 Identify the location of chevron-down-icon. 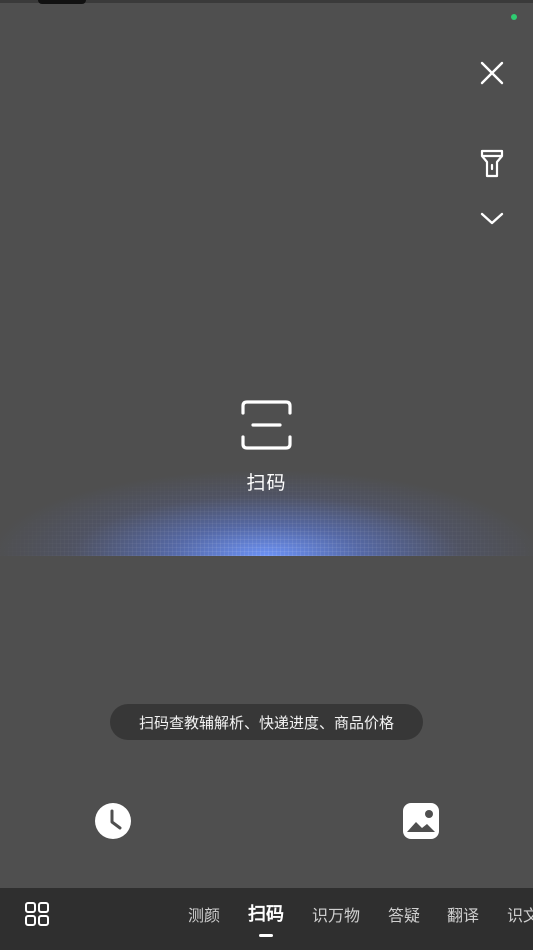
(492, 218).